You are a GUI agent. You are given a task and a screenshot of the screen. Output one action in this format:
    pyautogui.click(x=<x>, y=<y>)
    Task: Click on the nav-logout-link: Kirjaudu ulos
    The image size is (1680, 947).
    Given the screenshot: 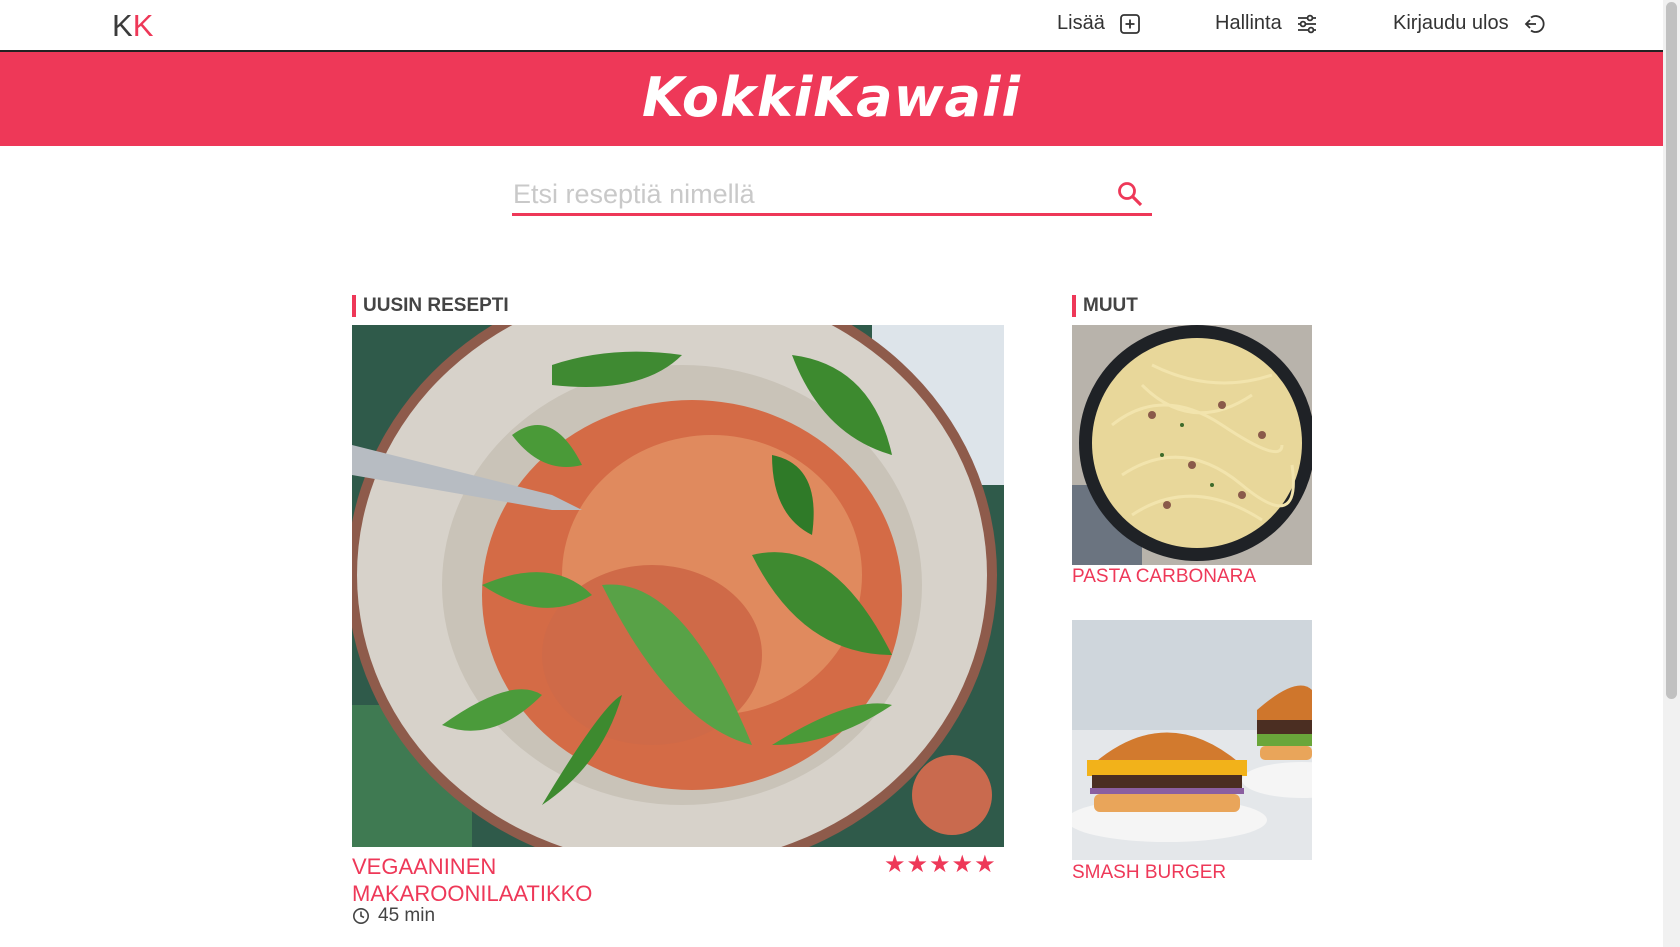 What is the action you would take?
    pyautogui.click(x=1469, y=23)
    